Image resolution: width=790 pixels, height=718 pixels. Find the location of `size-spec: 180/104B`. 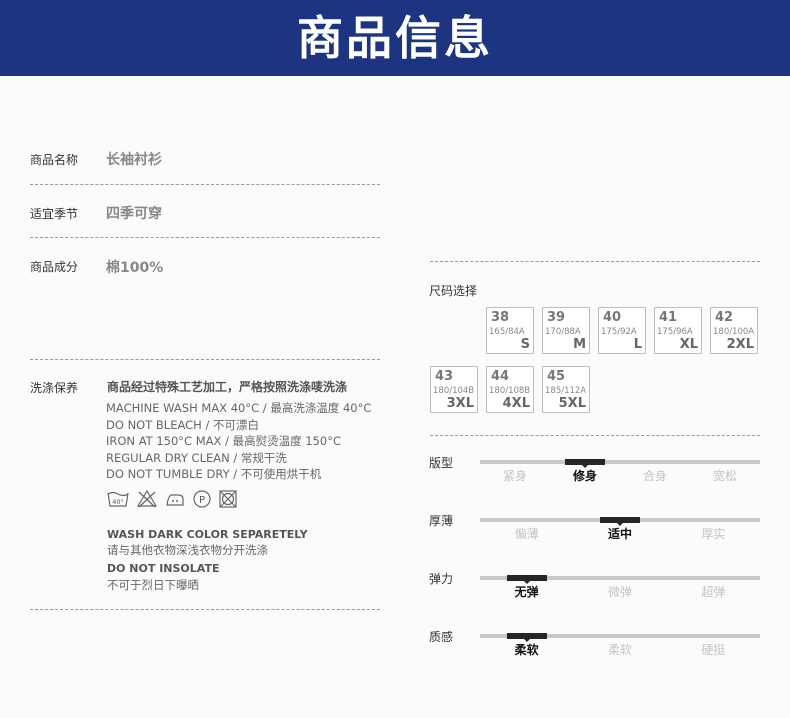

size-spec: 180/104B is located at coordinates (454, 391).